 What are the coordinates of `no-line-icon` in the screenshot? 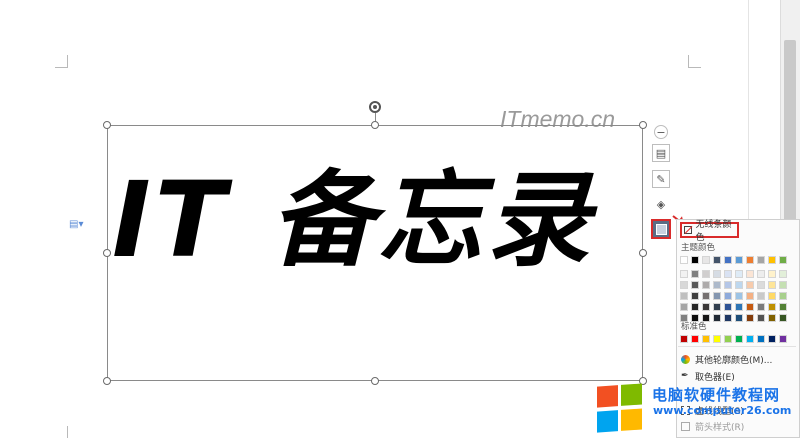 It's located at (688, 230).